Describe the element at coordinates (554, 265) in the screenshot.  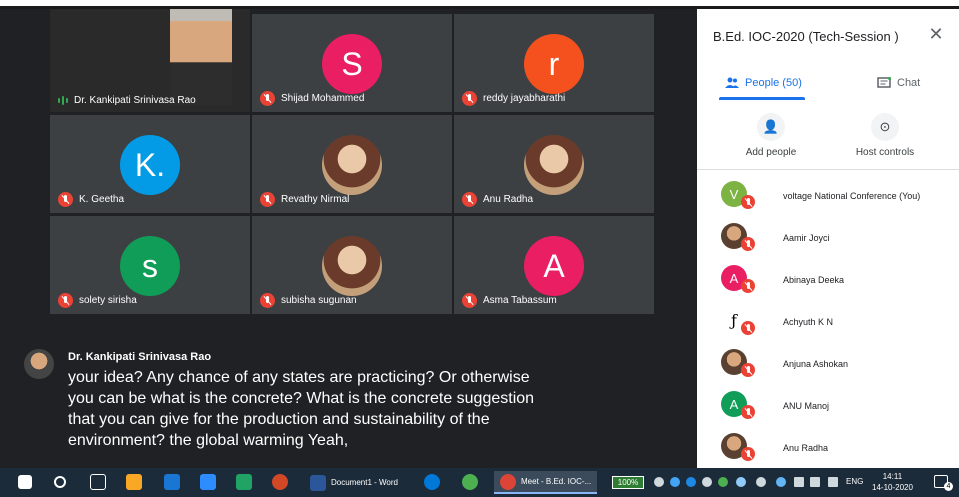
I see `participant-tile-asma: A Asma Tabassum` at that location.